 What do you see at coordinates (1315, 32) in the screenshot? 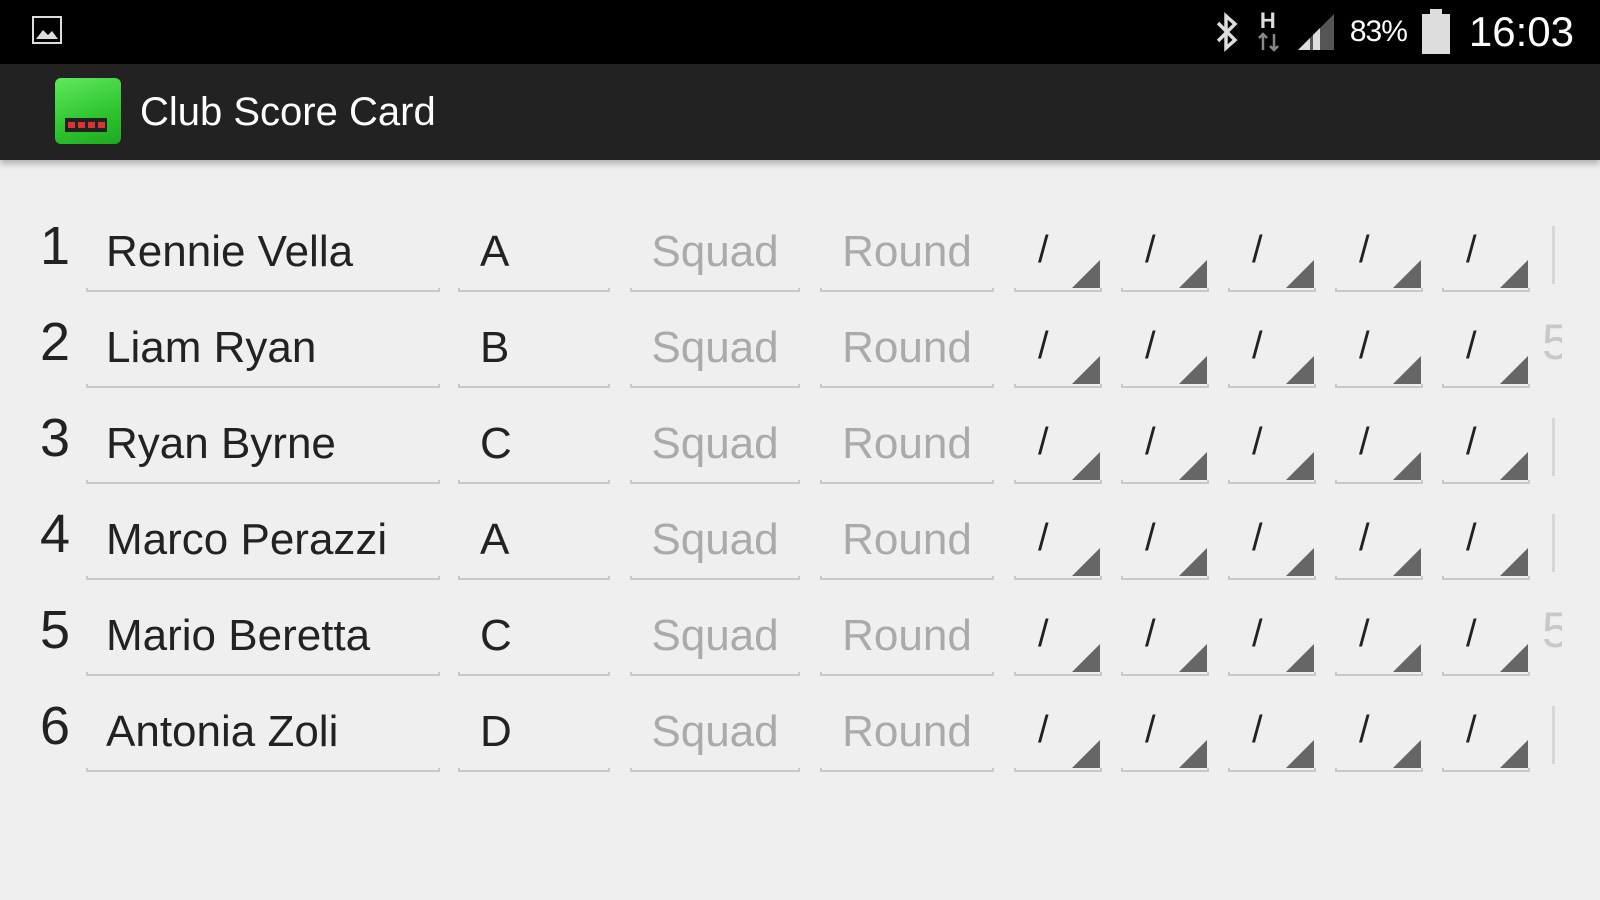
I see `signal-icon` at bounding box center [1315, 32].